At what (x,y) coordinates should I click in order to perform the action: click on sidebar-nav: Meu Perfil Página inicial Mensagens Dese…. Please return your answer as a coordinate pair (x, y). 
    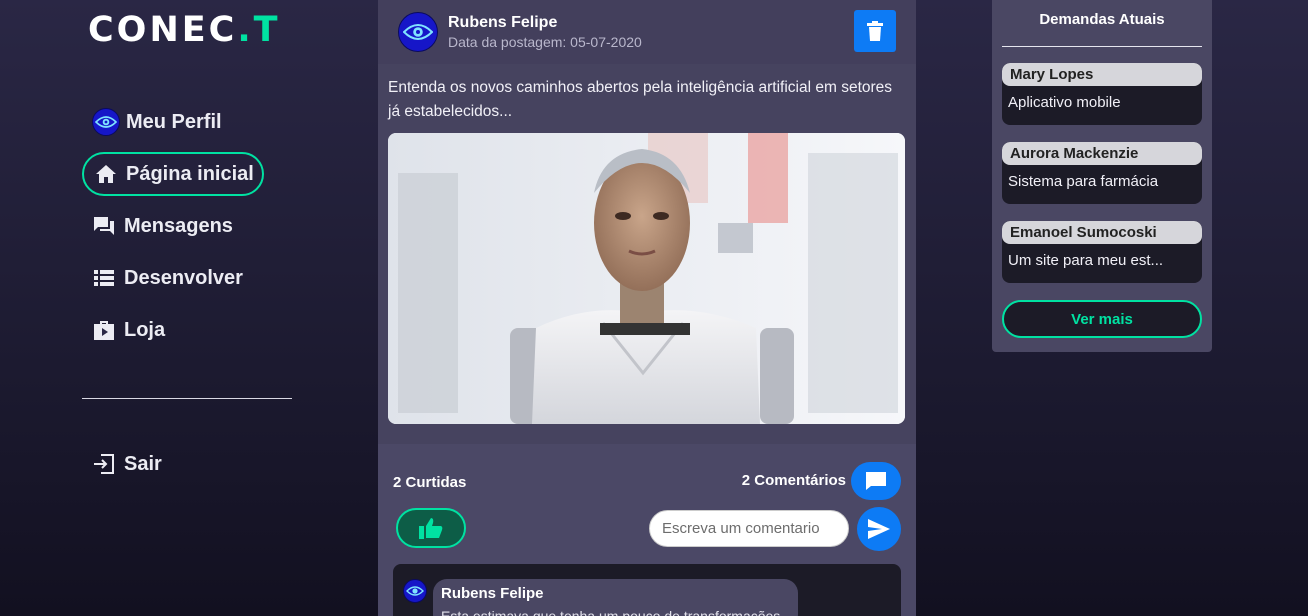
    Looking at the image, I should click on (187, 230).